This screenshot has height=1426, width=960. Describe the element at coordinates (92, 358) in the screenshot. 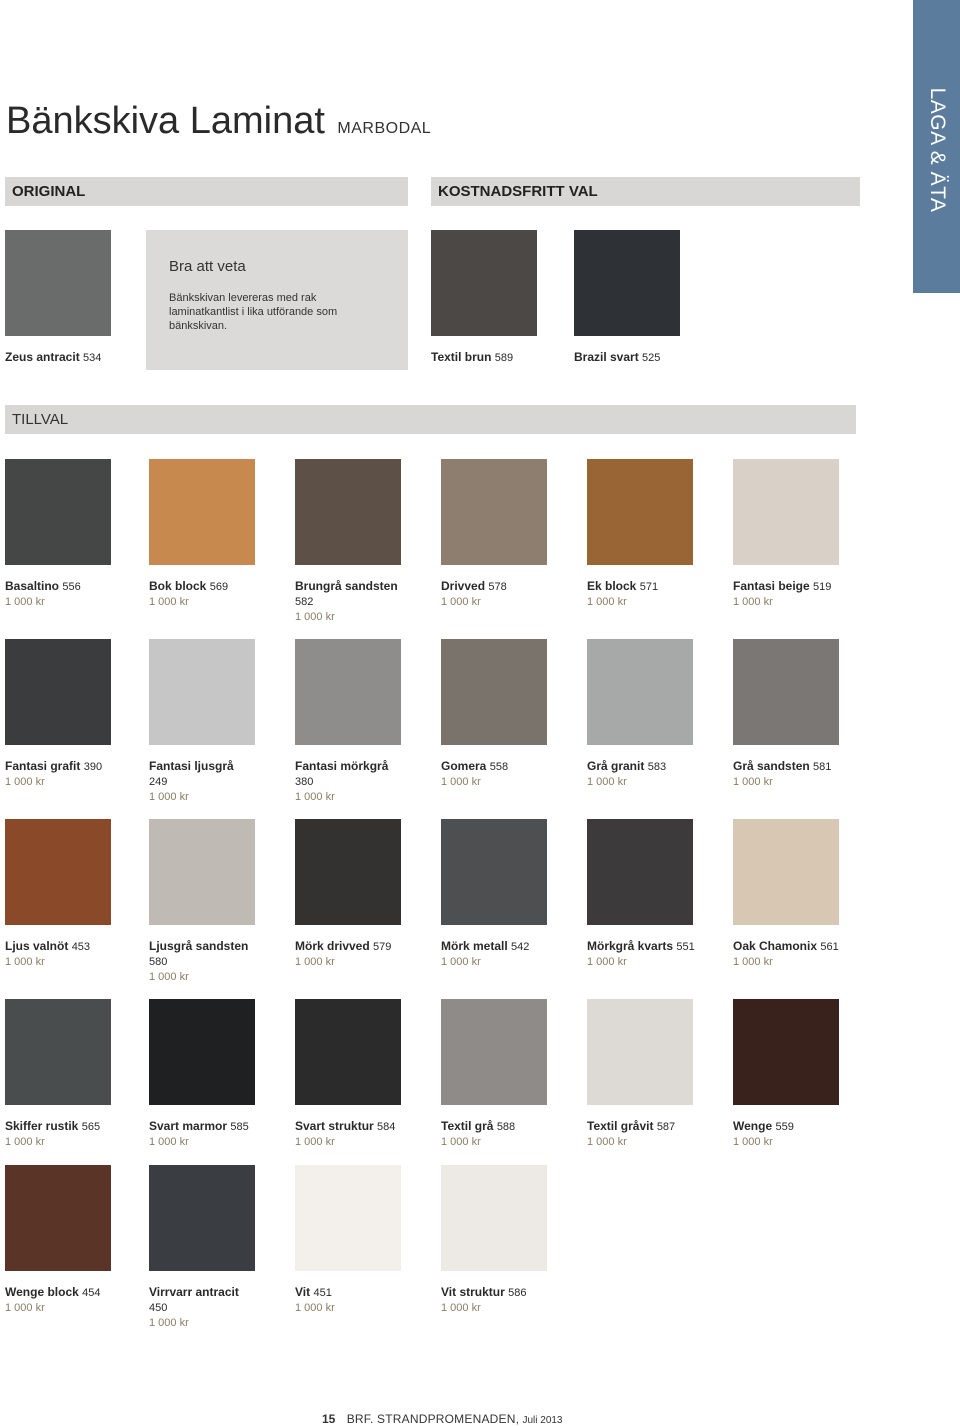

I see `swatch-code: 534` at that location.